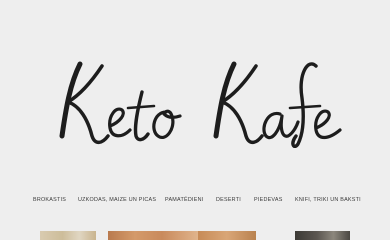 The width and height of the screenshot is (390, 240). Describe the element at coordinates (268, 200) in the screenshot. I see `nav-item-piedevas: PIEDEVAS` at that location.